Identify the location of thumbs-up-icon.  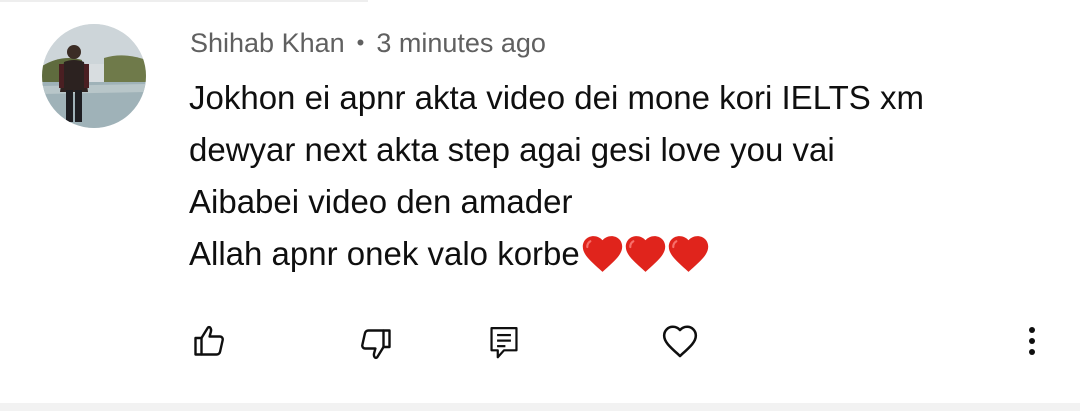
(209, 340).